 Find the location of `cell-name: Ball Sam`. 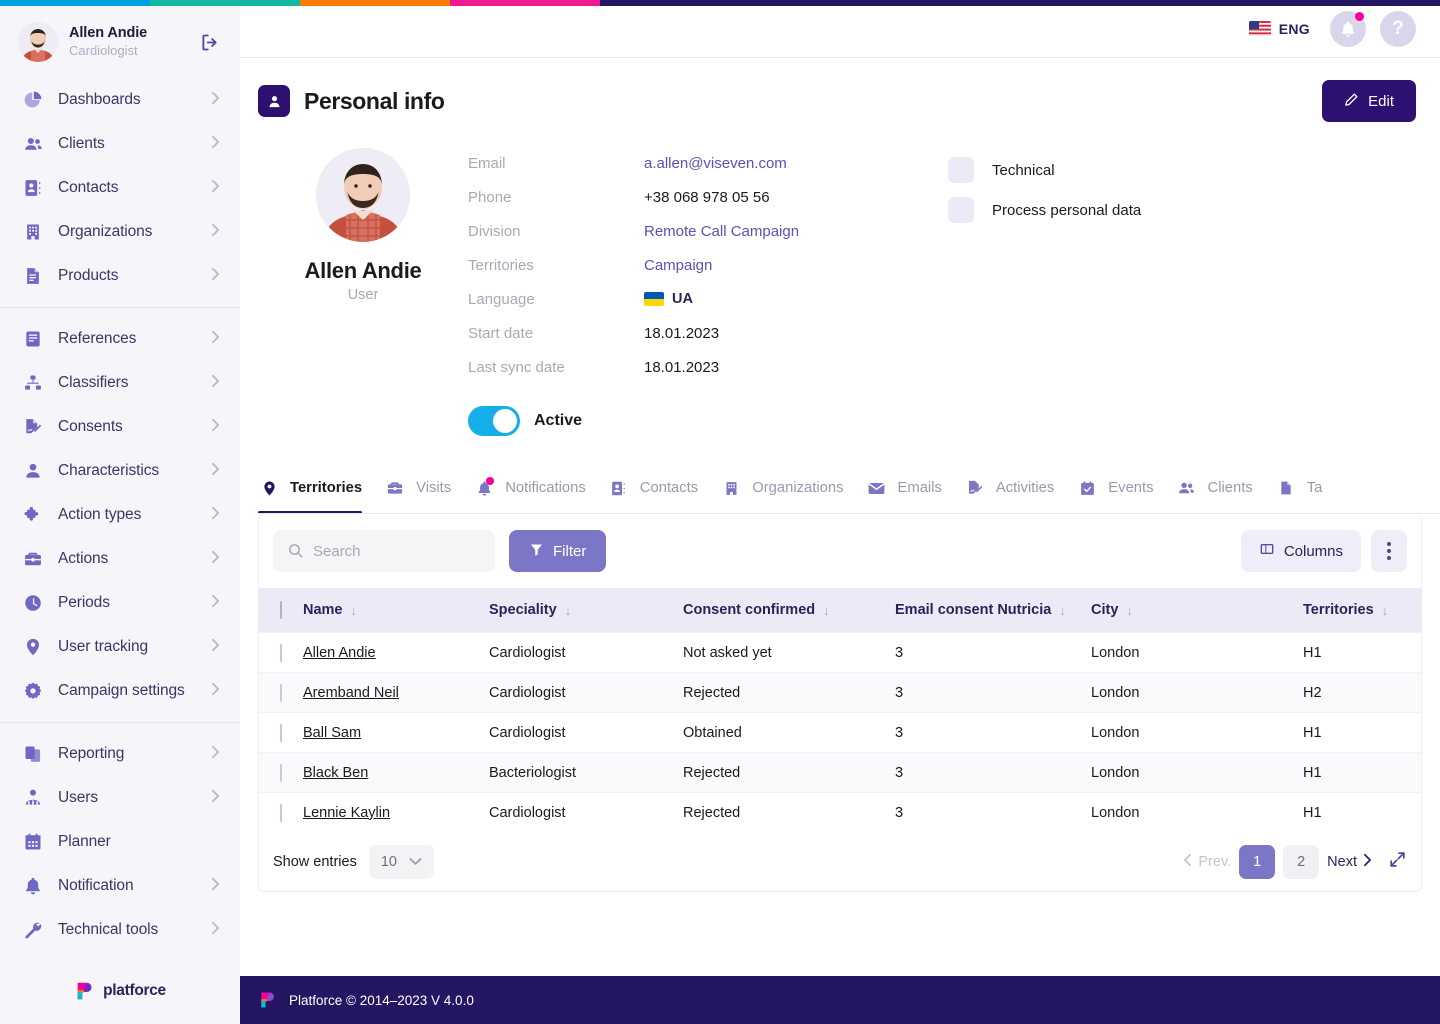

cell-name: Ball Sam is located at coordinates (396, 732).